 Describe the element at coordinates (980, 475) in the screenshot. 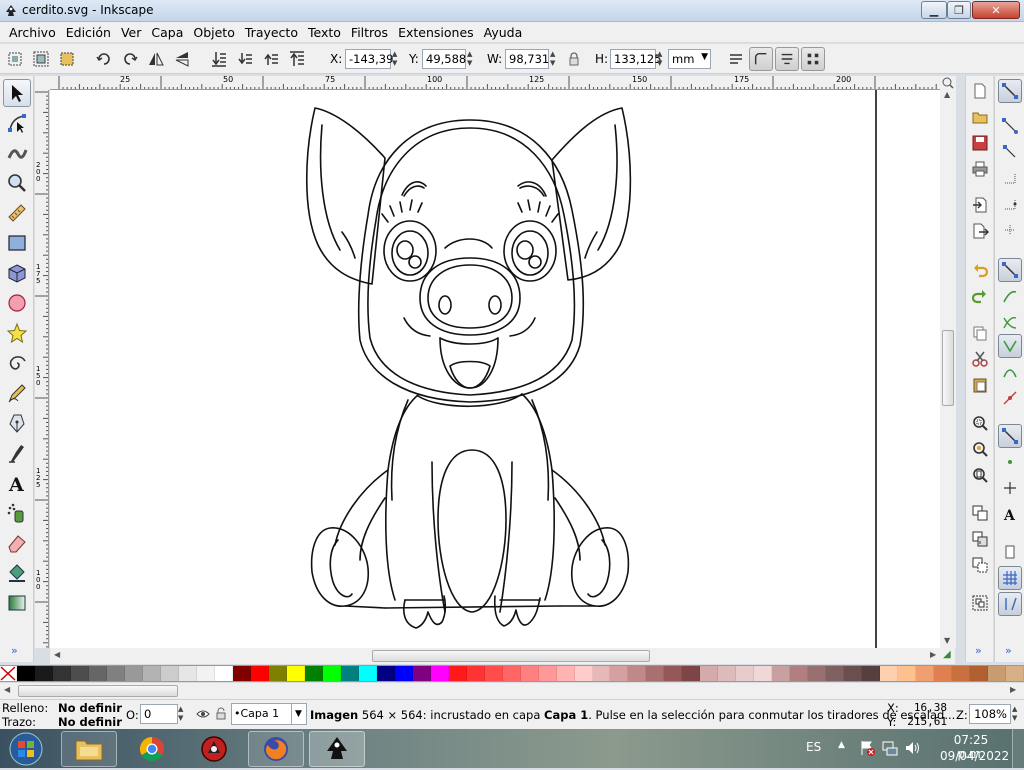

I see `zoom-page-button` at that location.